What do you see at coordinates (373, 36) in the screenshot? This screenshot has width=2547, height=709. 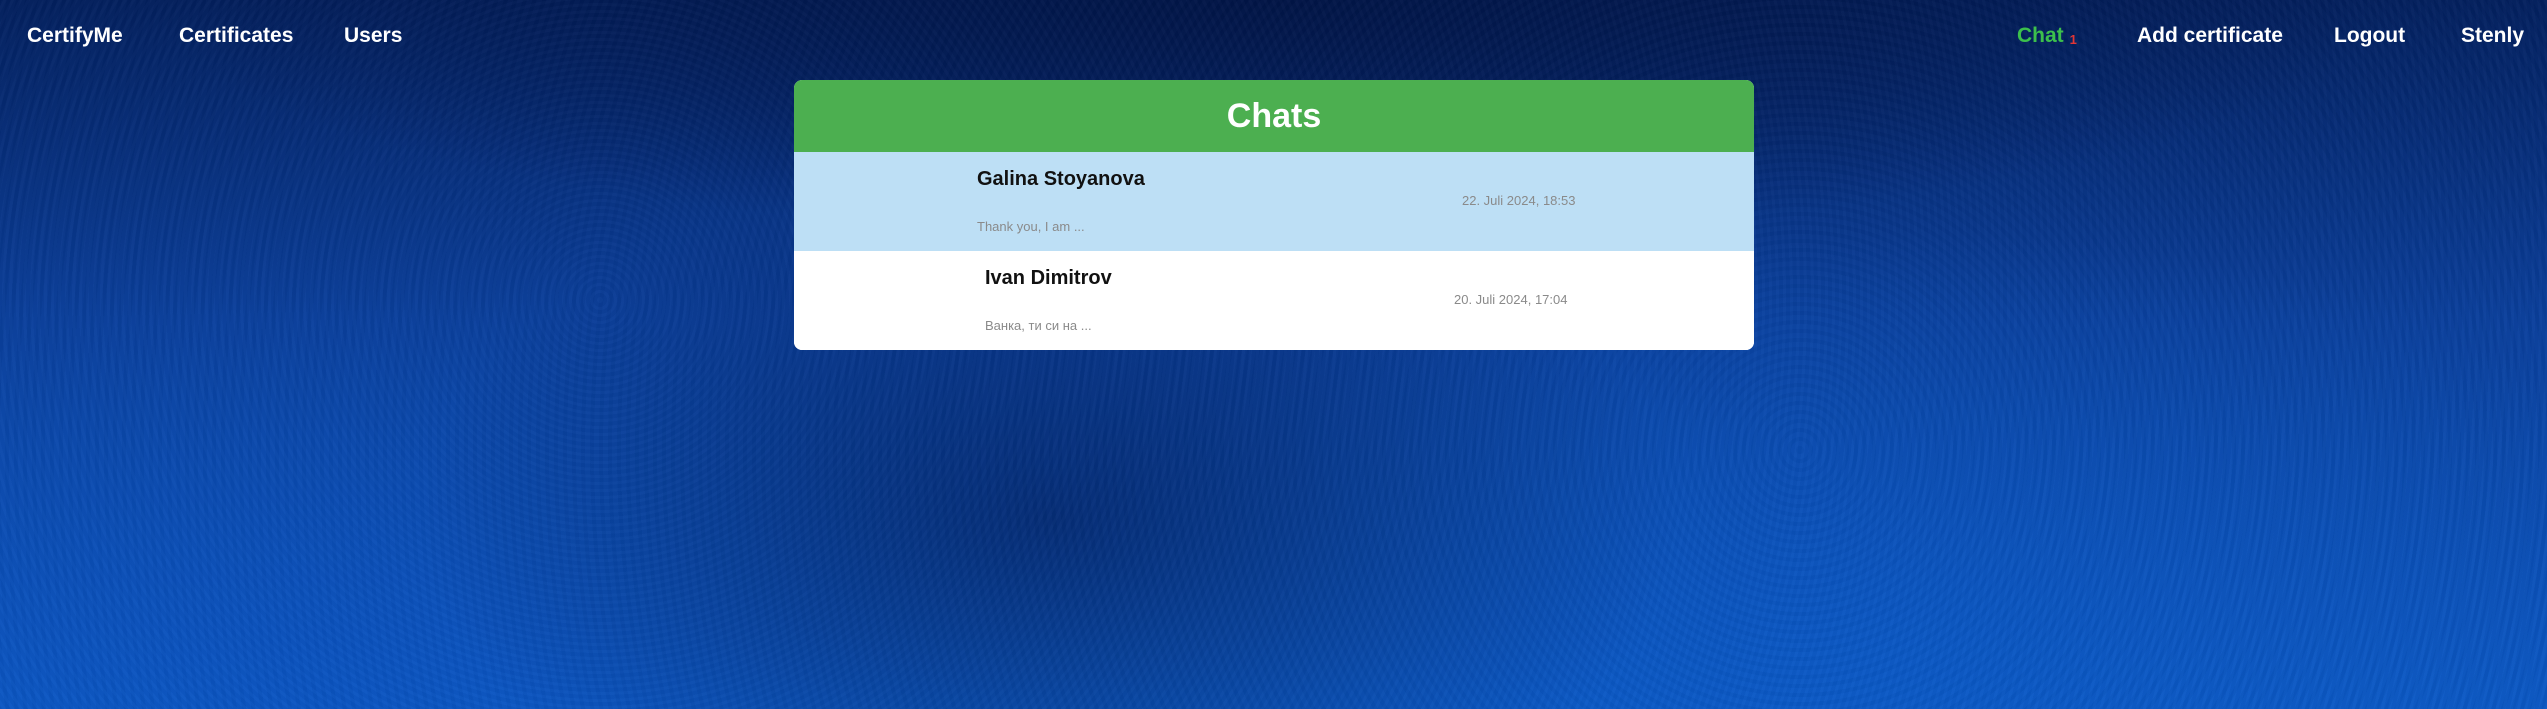 I see `nav-users-link: Users` at bounding box center [373, 36].